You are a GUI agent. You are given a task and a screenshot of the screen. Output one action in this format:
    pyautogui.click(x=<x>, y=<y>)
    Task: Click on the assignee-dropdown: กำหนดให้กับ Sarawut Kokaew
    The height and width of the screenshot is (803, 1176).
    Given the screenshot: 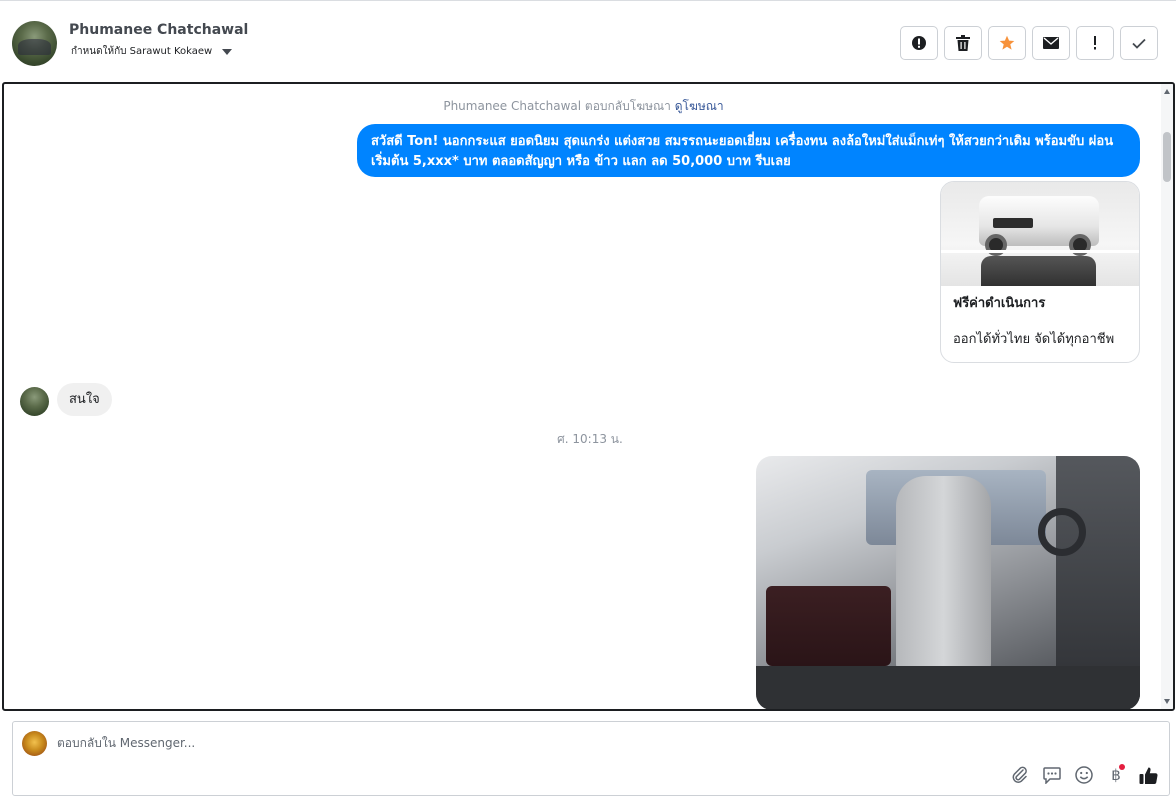 What is the action you would take?
    pyautogui.click(x=152, y=51)
    